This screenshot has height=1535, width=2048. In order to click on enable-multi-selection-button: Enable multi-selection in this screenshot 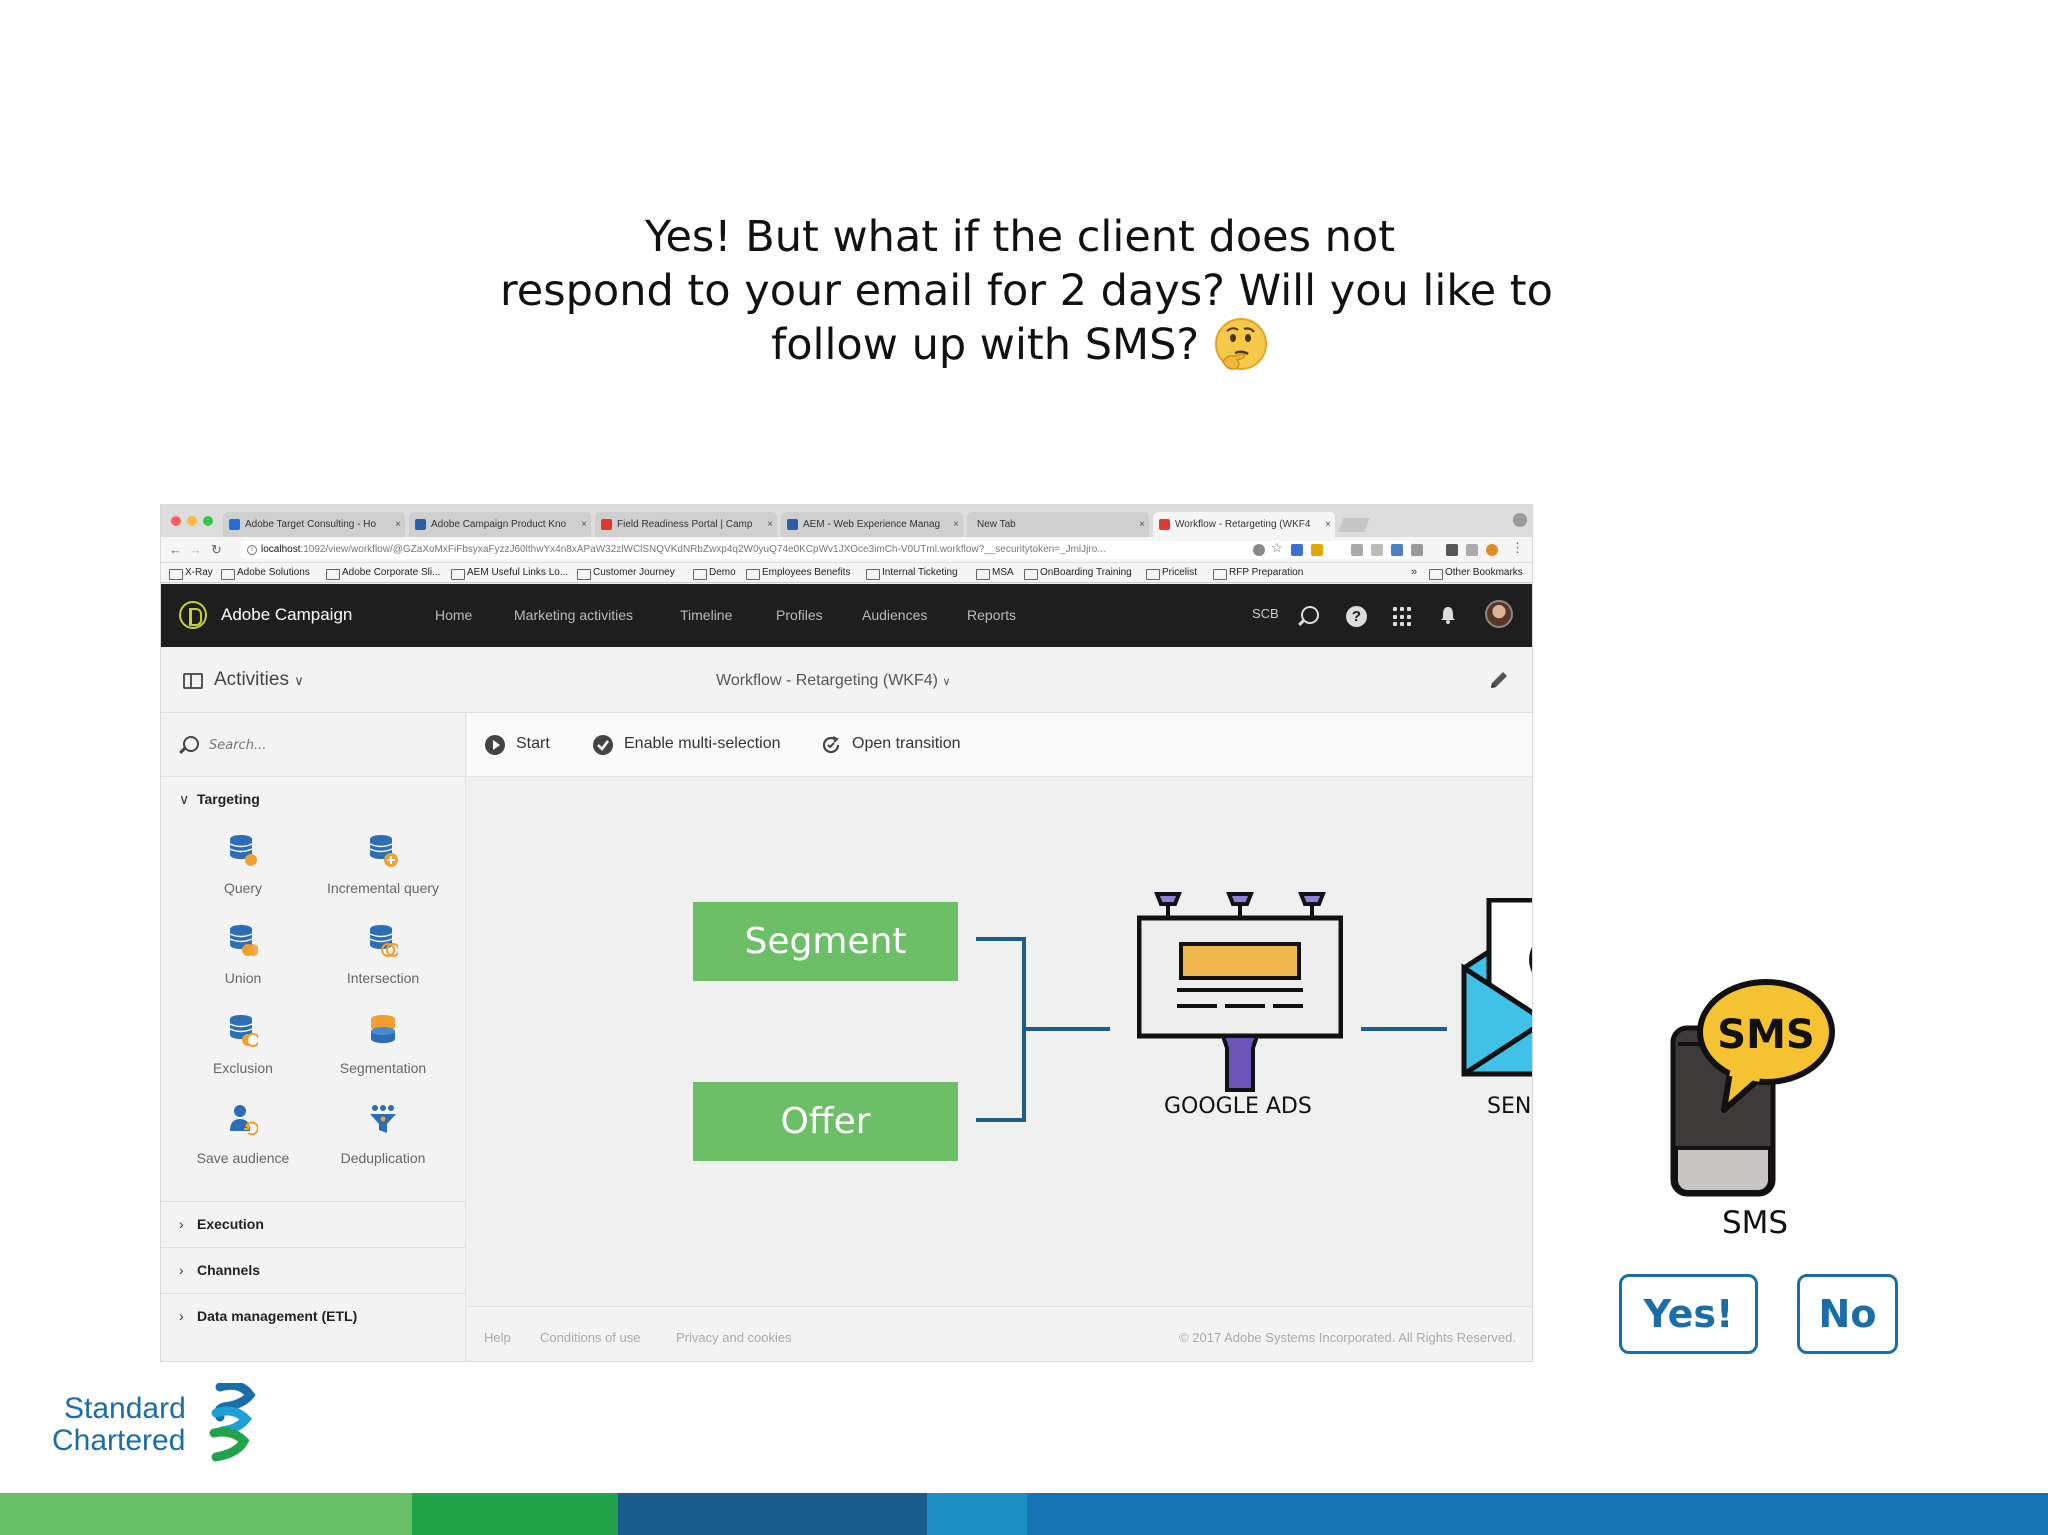, I will do `click(686, 745)`.